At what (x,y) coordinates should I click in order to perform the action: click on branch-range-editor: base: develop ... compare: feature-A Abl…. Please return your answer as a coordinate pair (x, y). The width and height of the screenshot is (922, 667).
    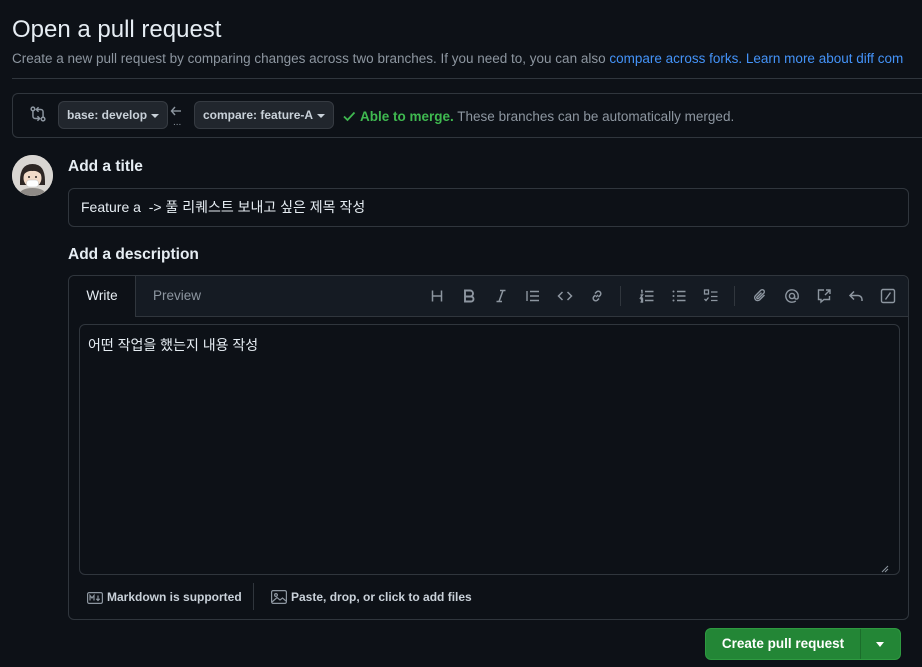
    Looking at the image, I should click on (467, 115).